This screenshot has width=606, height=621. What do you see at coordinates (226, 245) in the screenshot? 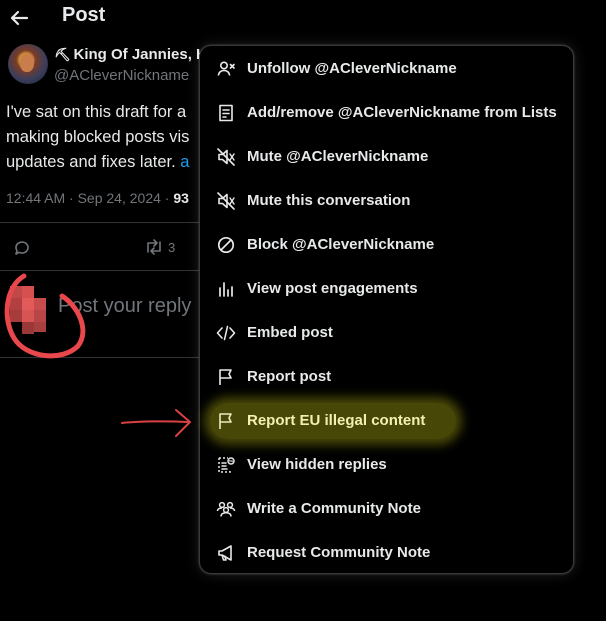
I see `block-icon` at bounding box center [226, 245].